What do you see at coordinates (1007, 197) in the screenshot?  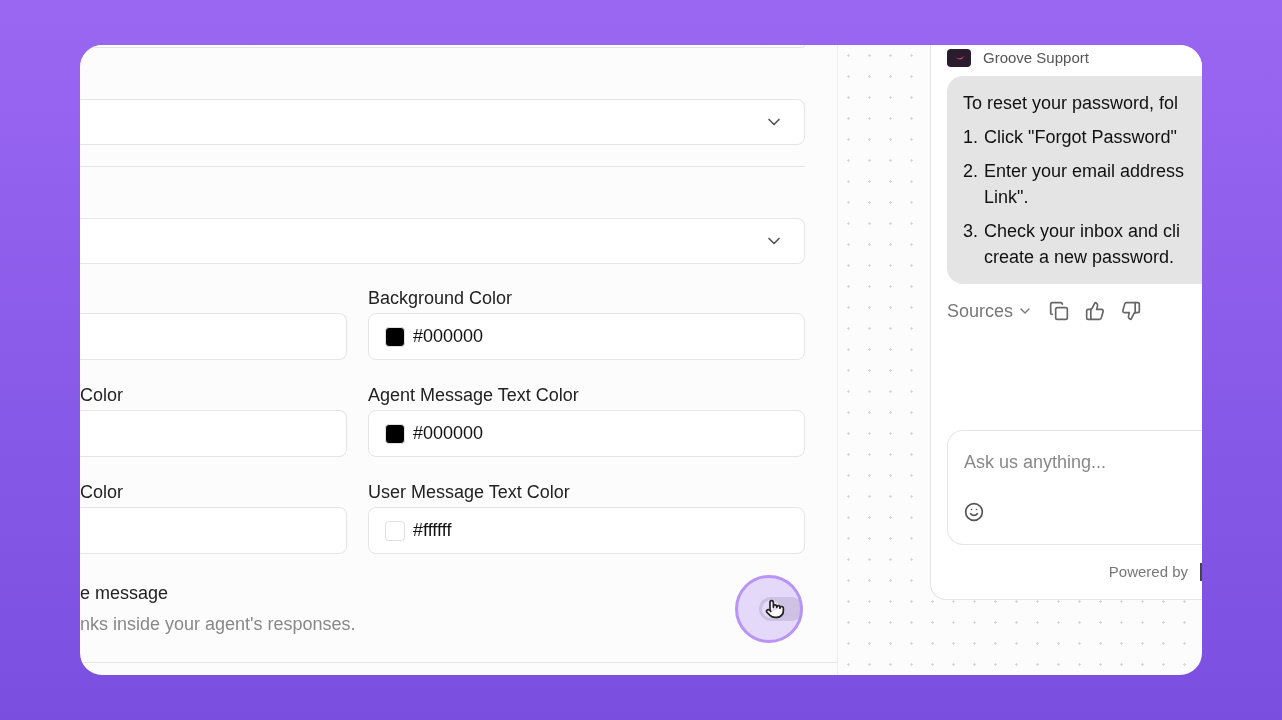 I see `step-text: Link".` at bounding box center [1007, 197].